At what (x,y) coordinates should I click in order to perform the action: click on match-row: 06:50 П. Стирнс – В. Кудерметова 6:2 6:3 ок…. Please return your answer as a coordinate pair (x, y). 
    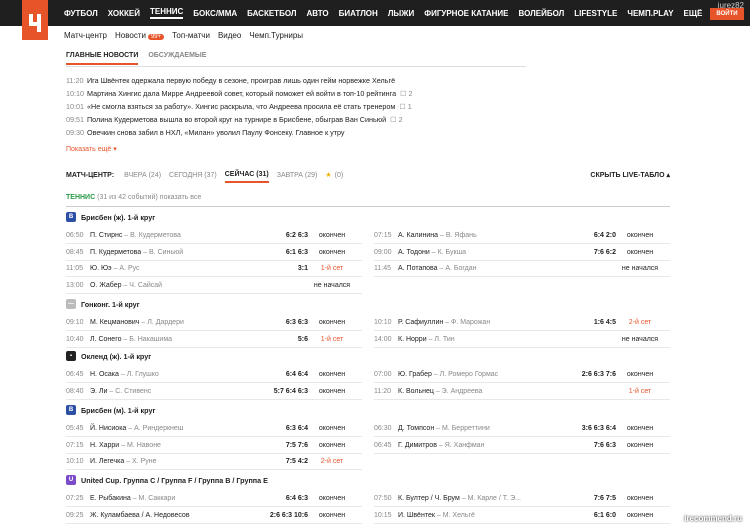
    Looking at the image, I should click on (214, 236).